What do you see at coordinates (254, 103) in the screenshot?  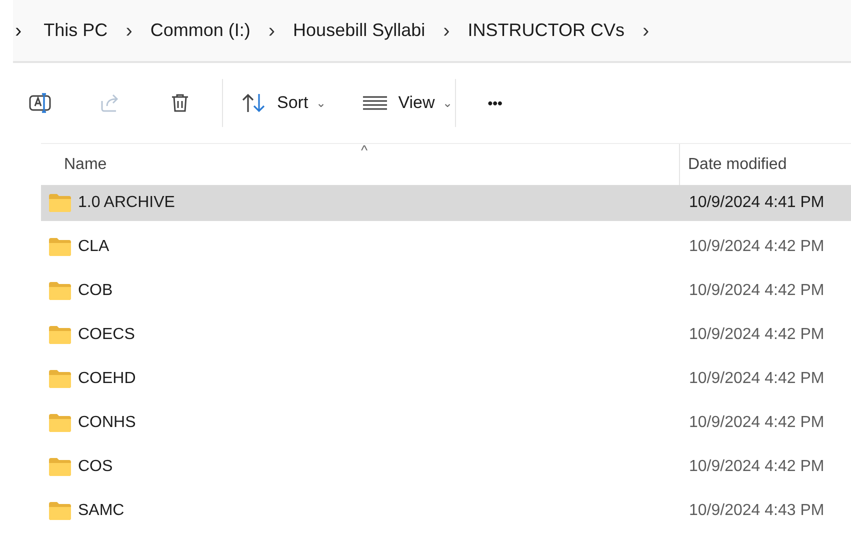 I see `sort-arrows-icon` at bounding box center [254, 103].